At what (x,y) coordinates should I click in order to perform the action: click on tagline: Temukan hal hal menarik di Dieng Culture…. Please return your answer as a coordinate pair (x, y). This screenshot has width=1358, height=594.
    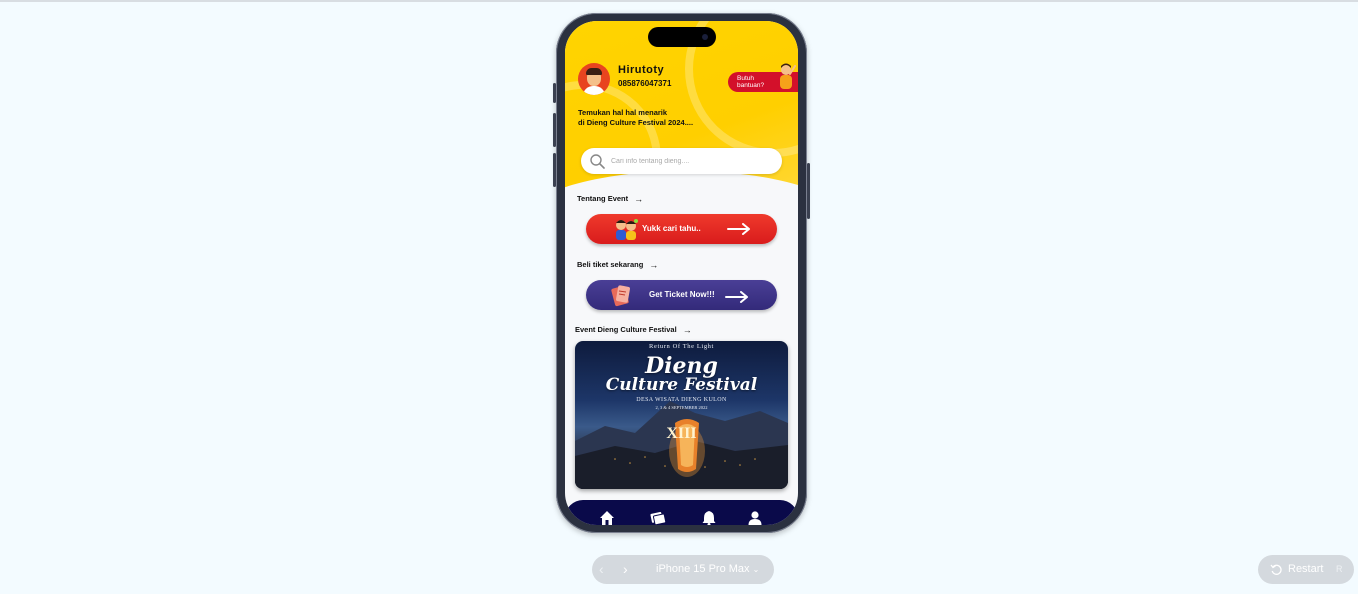
    Looking at the image, I should click on (636, 117).